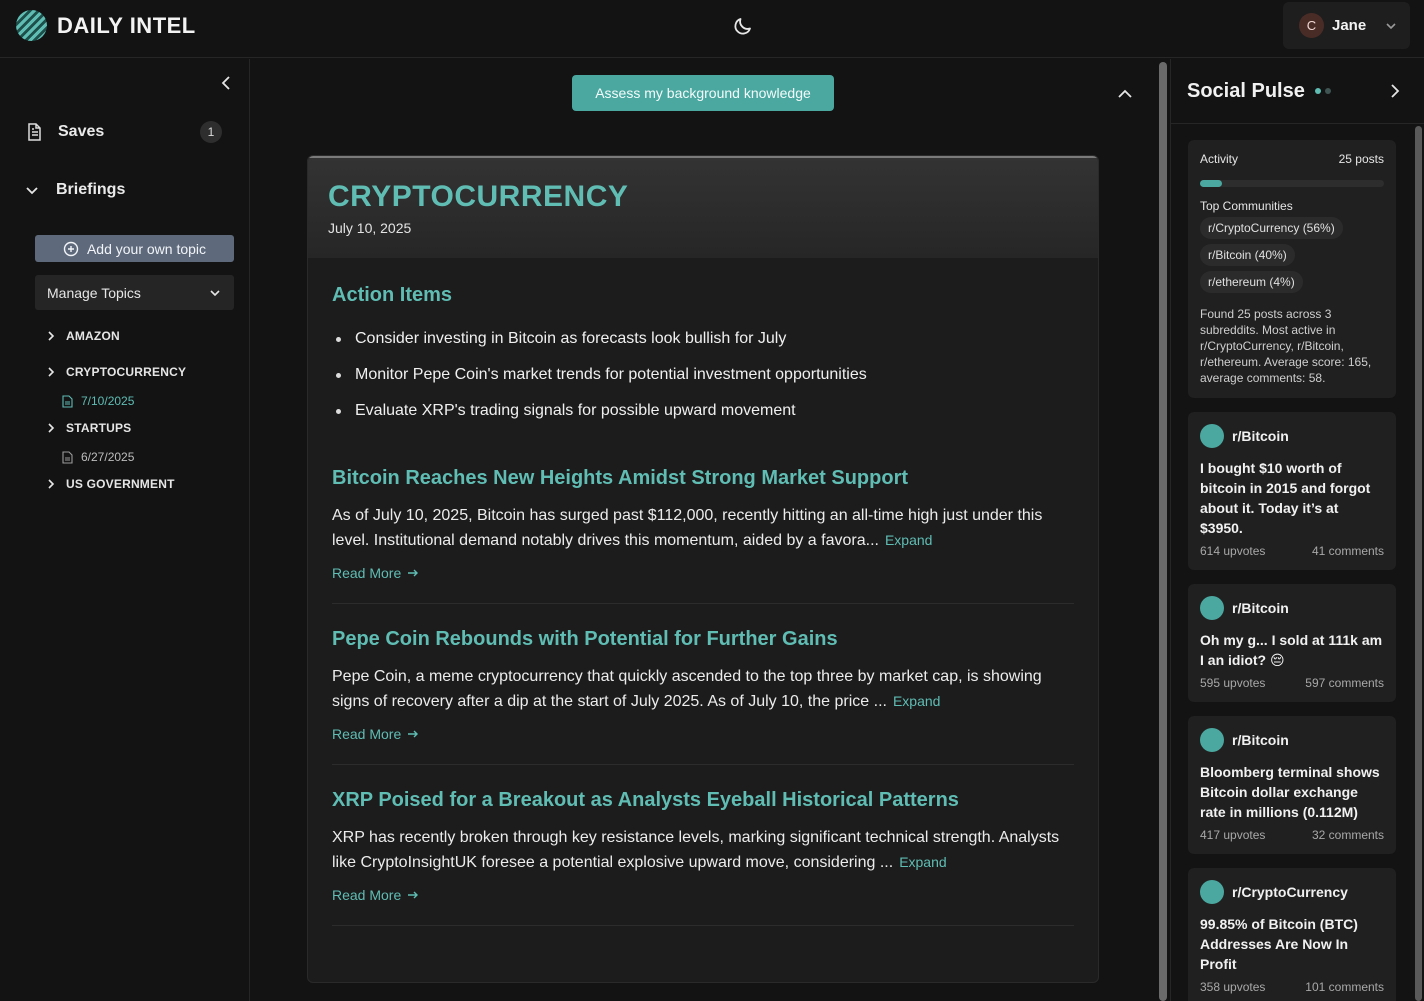 The width and height of the screenshot is (1424, 1001). What do you see at coordinates (1361, 159) in the screenshot?
I see `posts-count: 25 posts` at bounding box center [1361, 159].